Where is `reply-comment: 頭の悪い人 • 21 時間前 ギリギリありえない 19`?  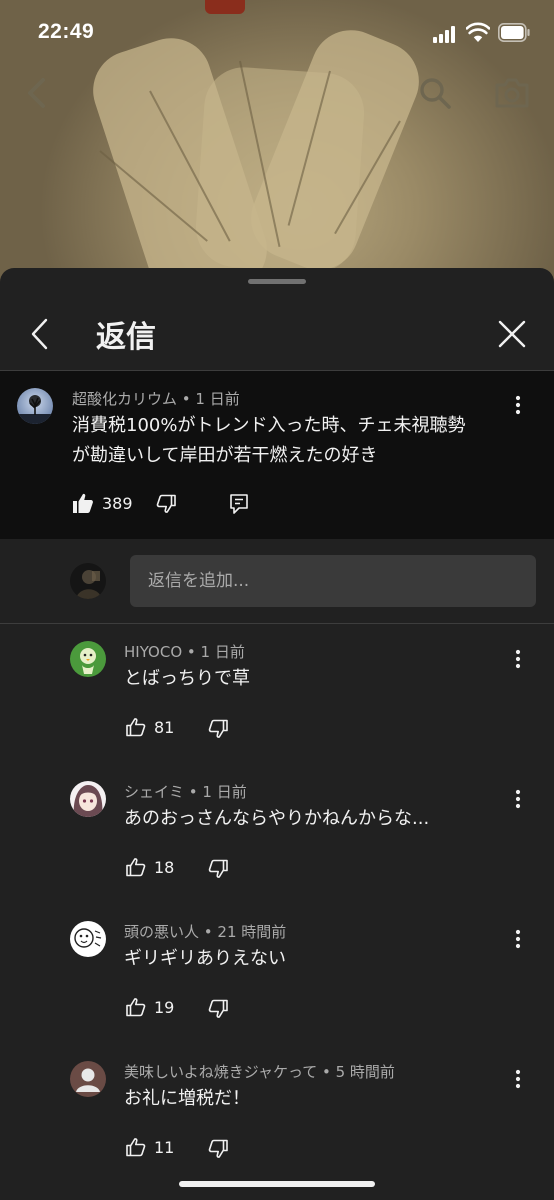
reply-comment: 頭の悪い人 • 21 時間前 ギリギリありえない 19 is located at coordinates (277, 977).